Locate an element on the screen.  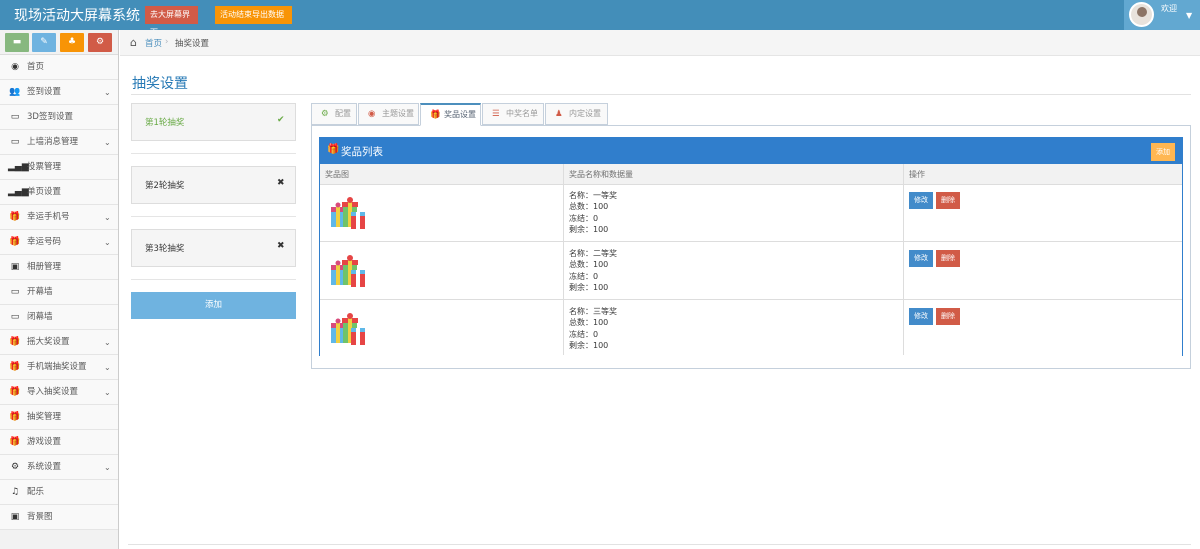
sidebar-item-label: 3D签到设置 is located at coordinates (50, 117).